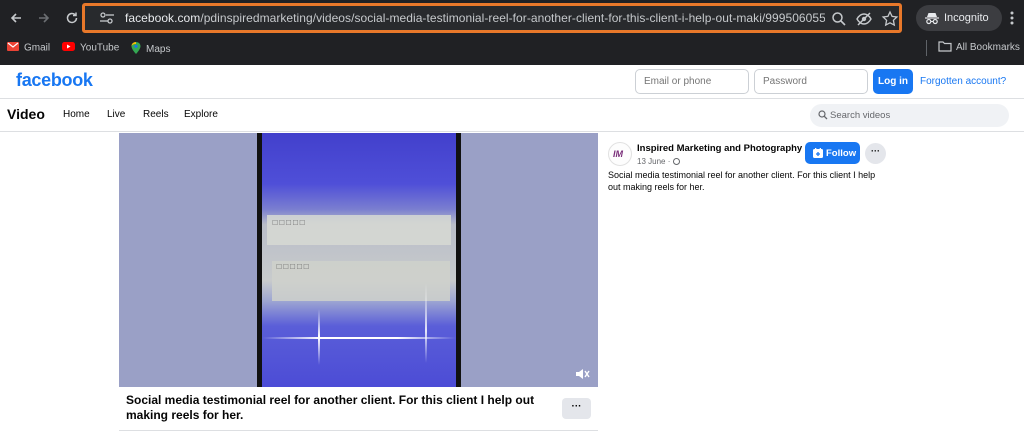 The height and width of the screenshot is (439, 1024). I want to click on search-placeholder: Search videos, so click(860, 115).